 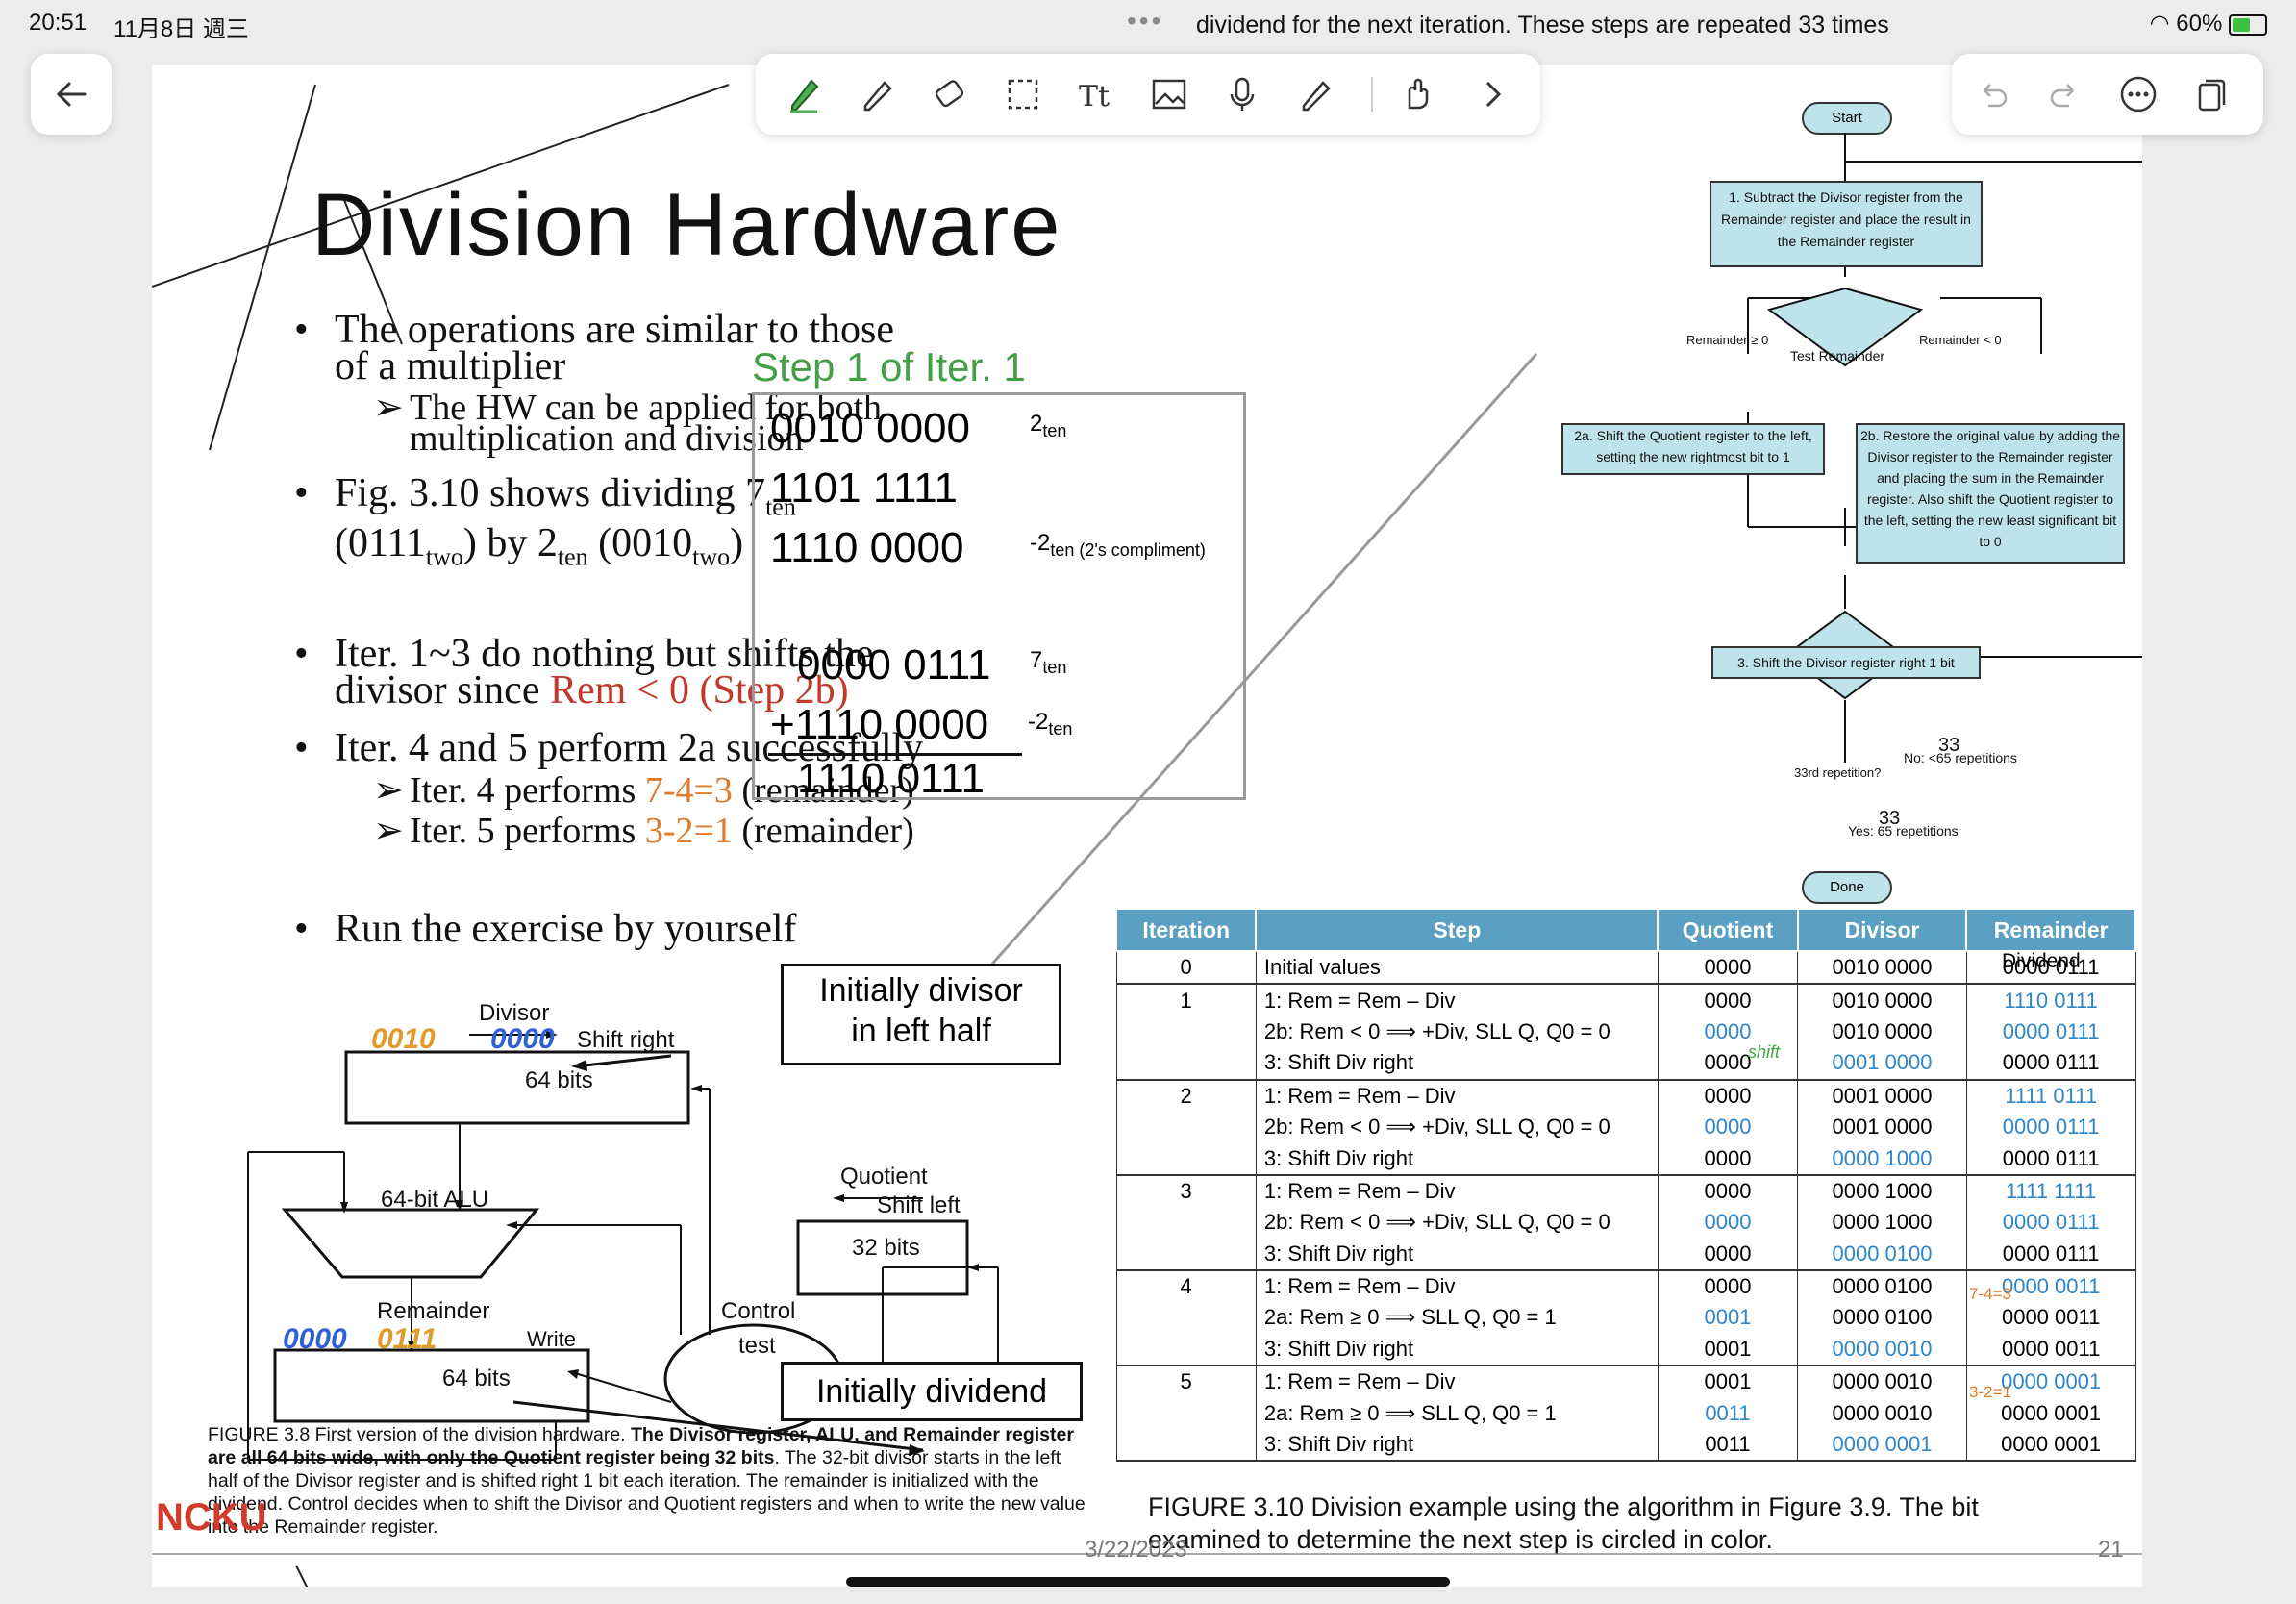 I want to click on laser-tool, so click(x=1315, y=94).